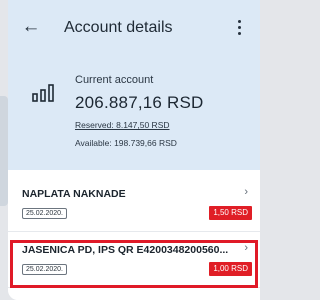  Describe the element at coordinates (31, 27) in the screenshot. I see `back-arrow-icon: ←` at that location.